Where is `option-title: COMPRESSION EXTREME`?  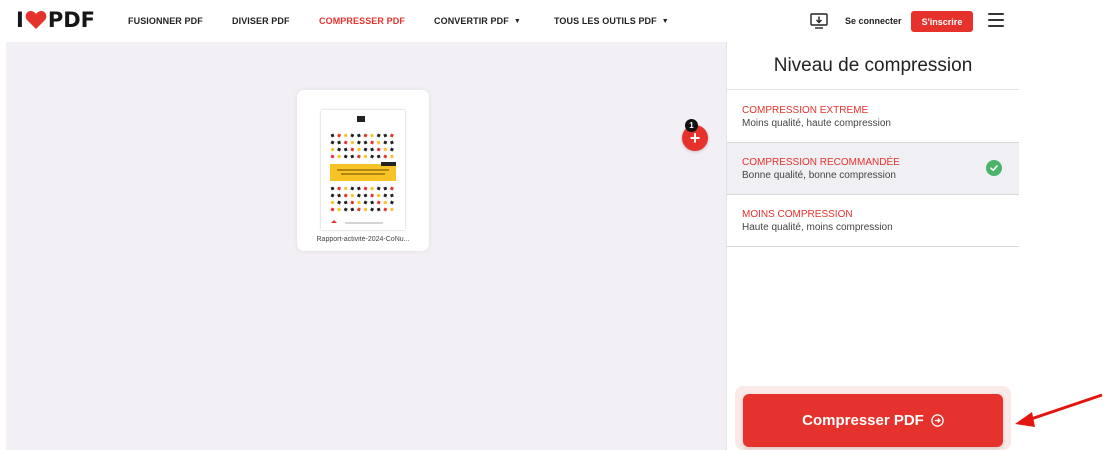 option-title: COMPRESSION EXTREME is located at coordinates (805, 110).